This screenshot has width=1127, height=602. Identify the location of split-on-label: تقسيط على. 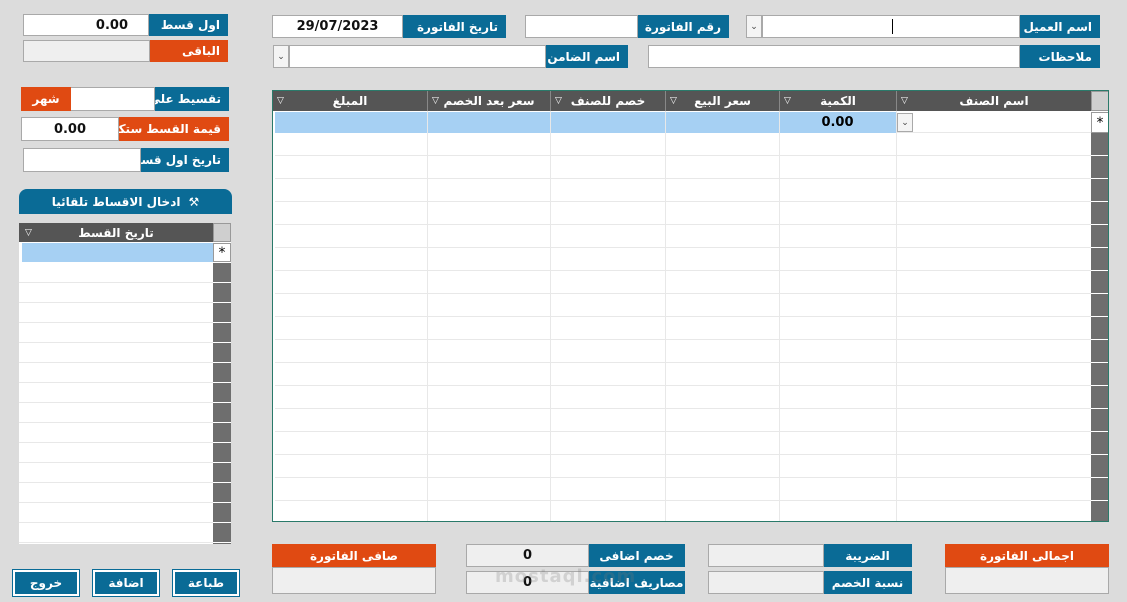
(188, 99).